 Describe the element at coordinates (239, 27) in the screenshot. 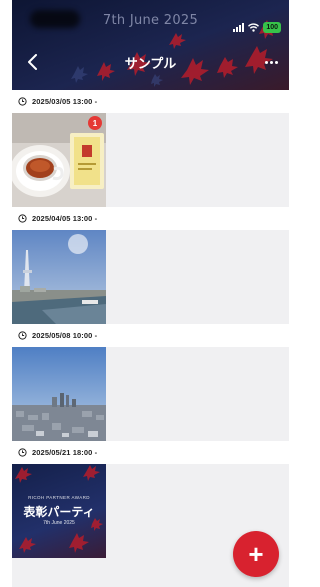

I see `signal-icon` at that location.